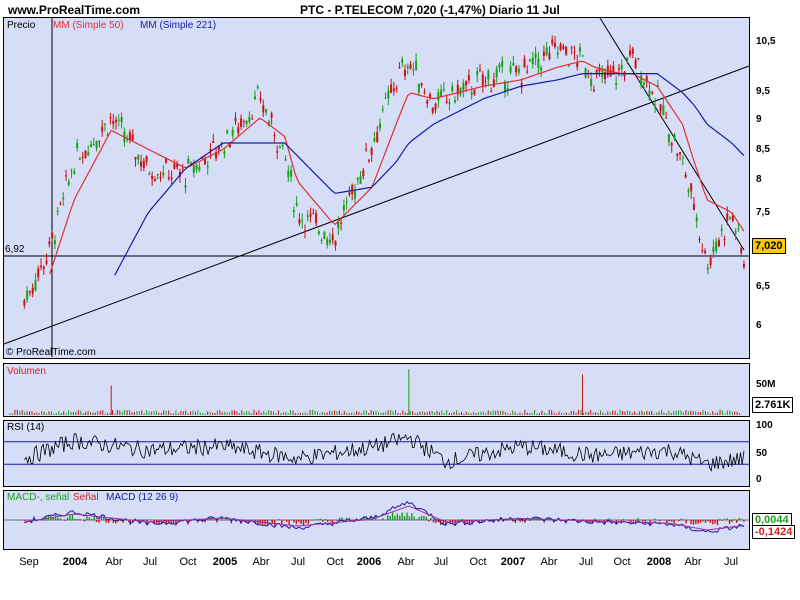  What do you see at coordinates (178, 25) in the screenshot?
I see `ma221-legend: MM (Simple 221)` at bounding box center [178, 25].